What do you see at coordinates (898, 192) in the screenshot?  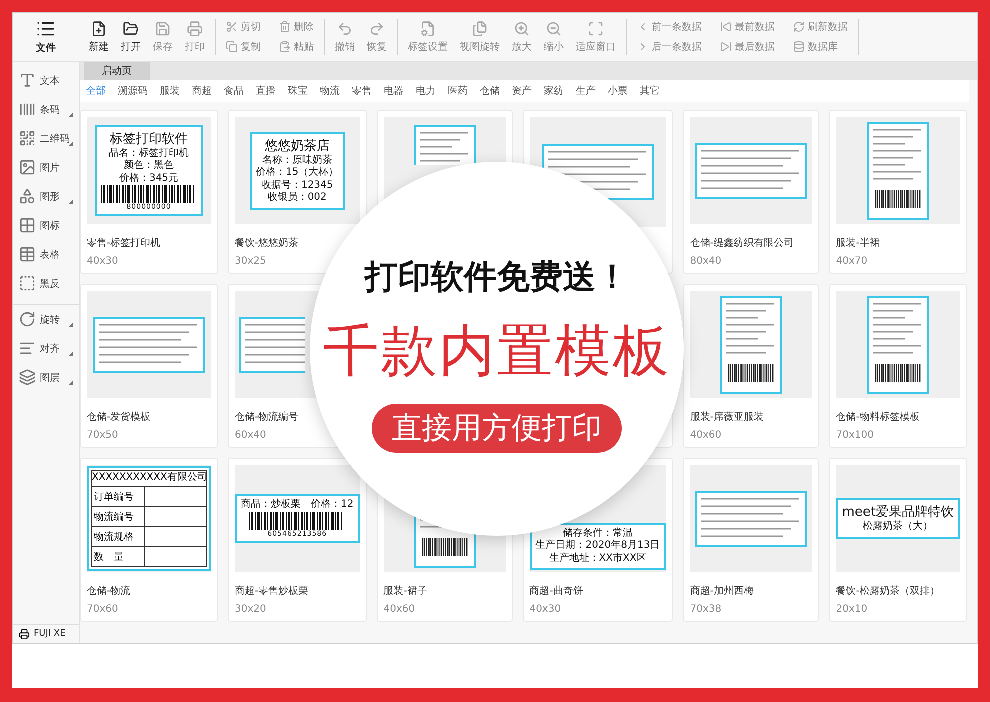 I see `template-card: 服装-半裙 40x70` at bounding box center [898, 192].